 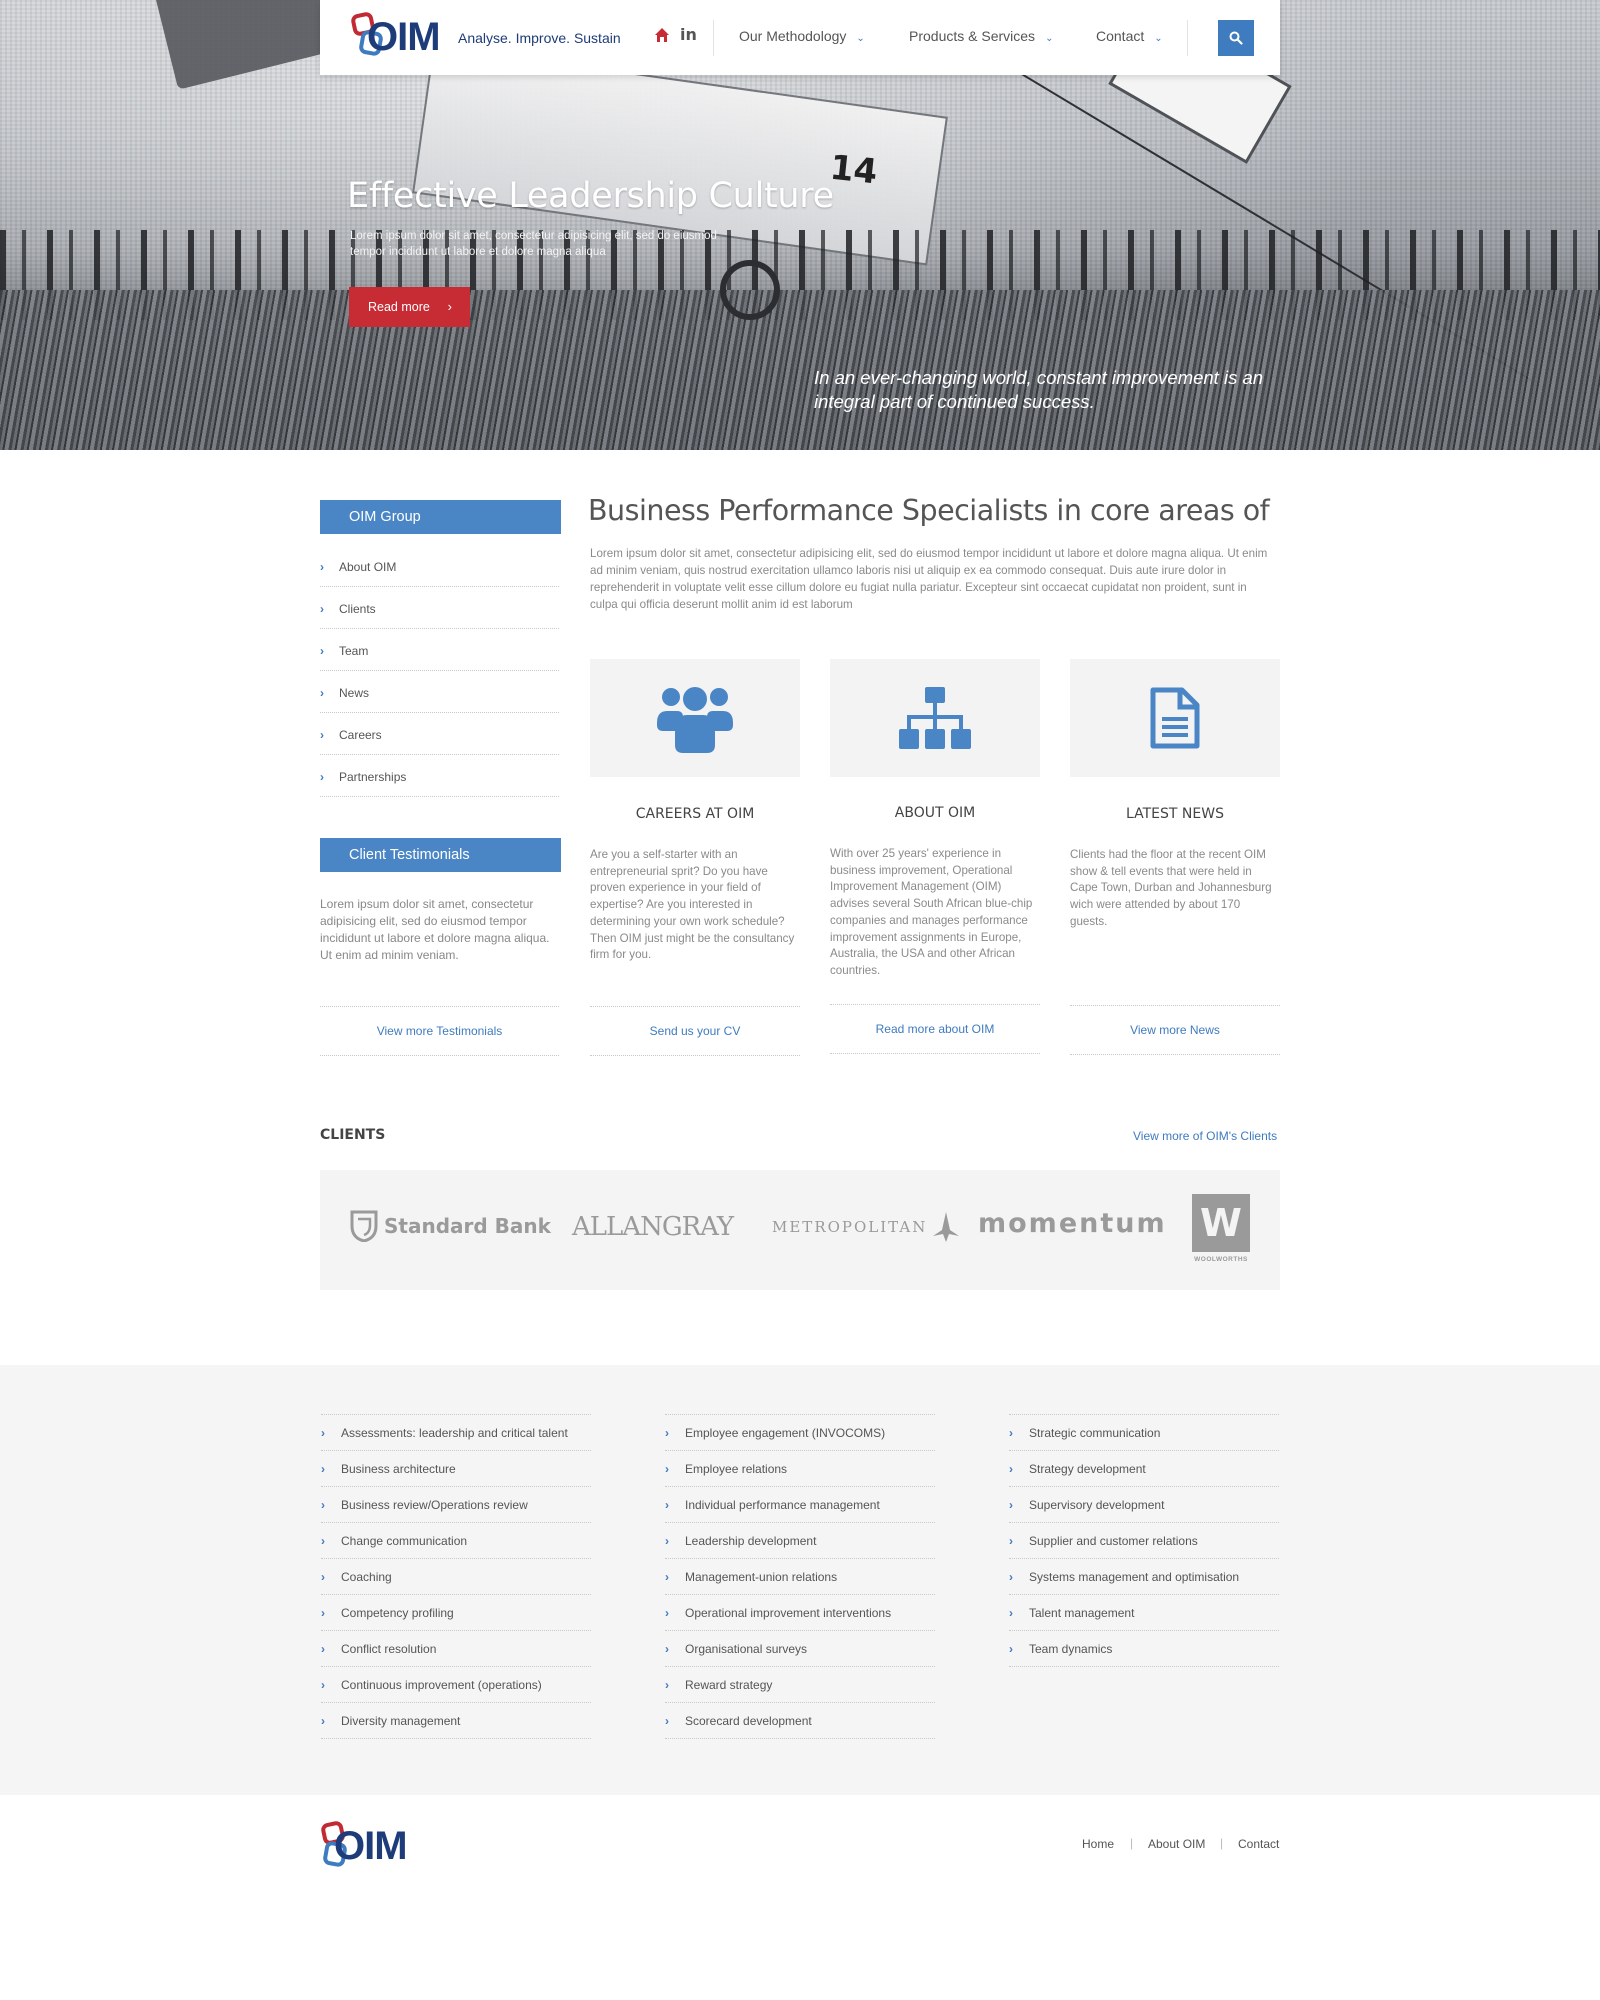 I want to click on service-item: › Organisational surveys, so click(x=800, y=1649).